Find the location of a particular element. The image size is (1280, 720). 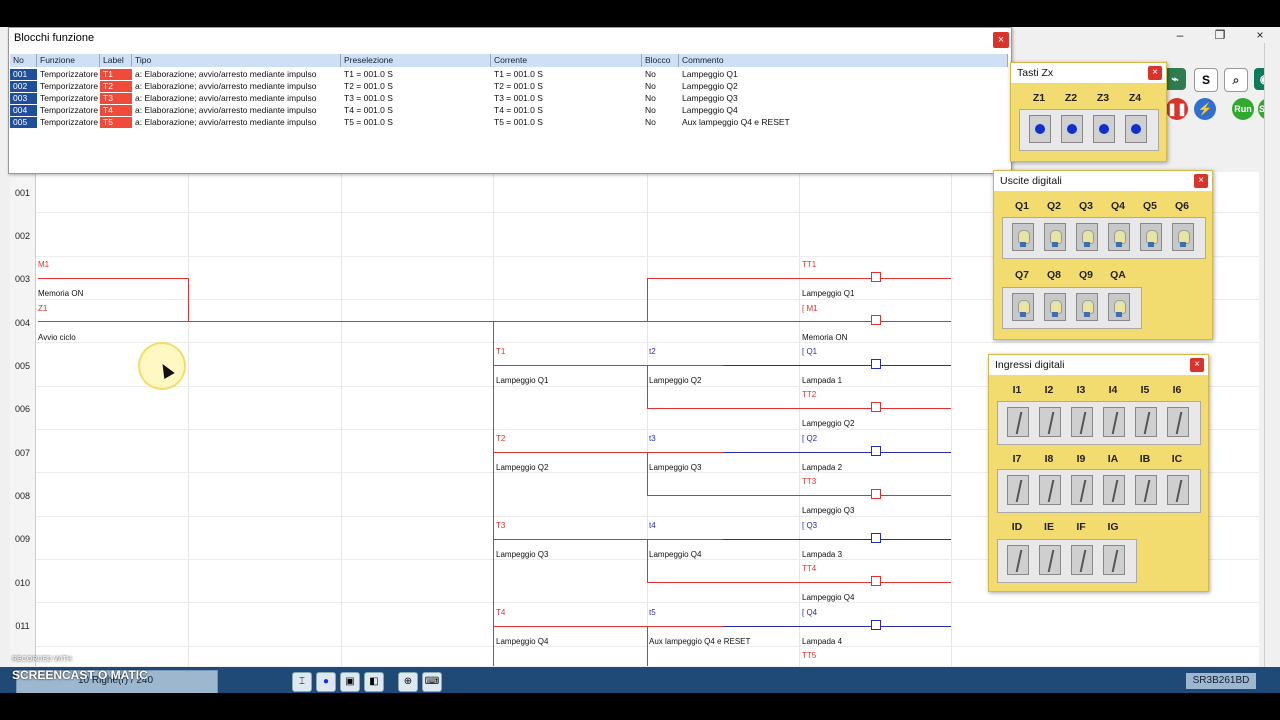

lamp-qa-icon is located at coordinates (1119, 307).